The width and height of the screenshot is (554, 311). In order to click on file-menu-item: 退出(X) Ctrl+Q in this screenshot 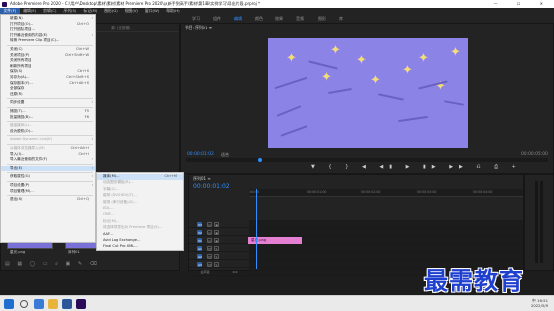, I will do `click(48, 200)`.